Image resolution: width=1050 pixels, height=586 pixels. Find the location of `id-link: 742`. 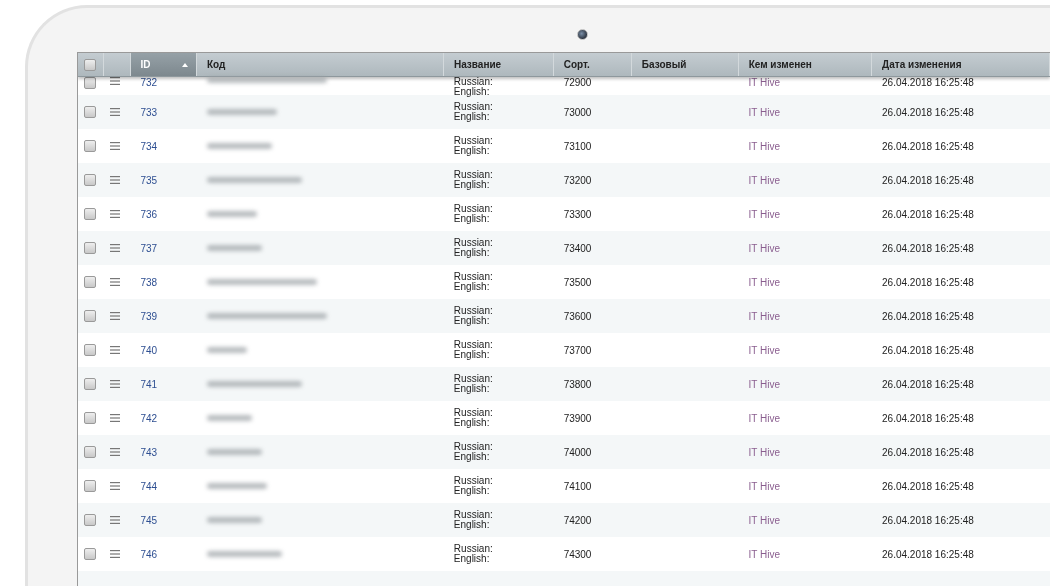

id-link: 742 is located at coordinates (149, 418).